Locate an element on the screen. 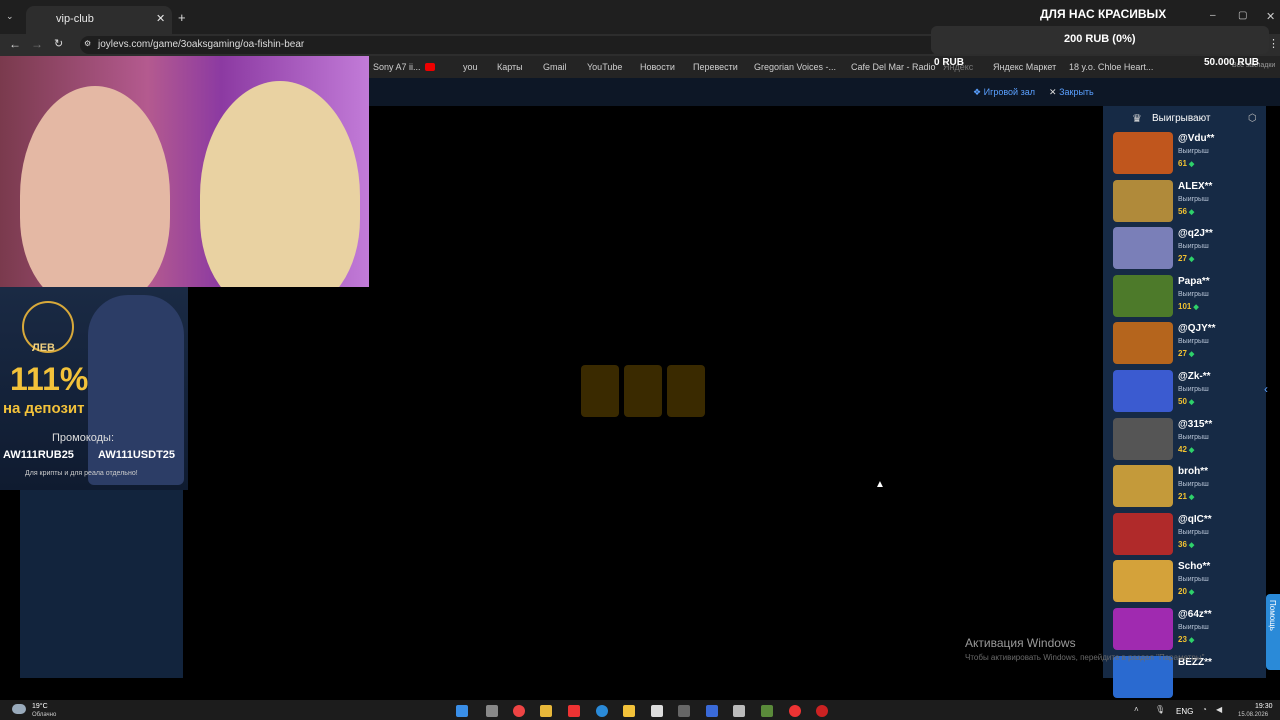 This screenshot has width=1280, height=720. yandex-browser-icon is located at coordinates (795, 711).